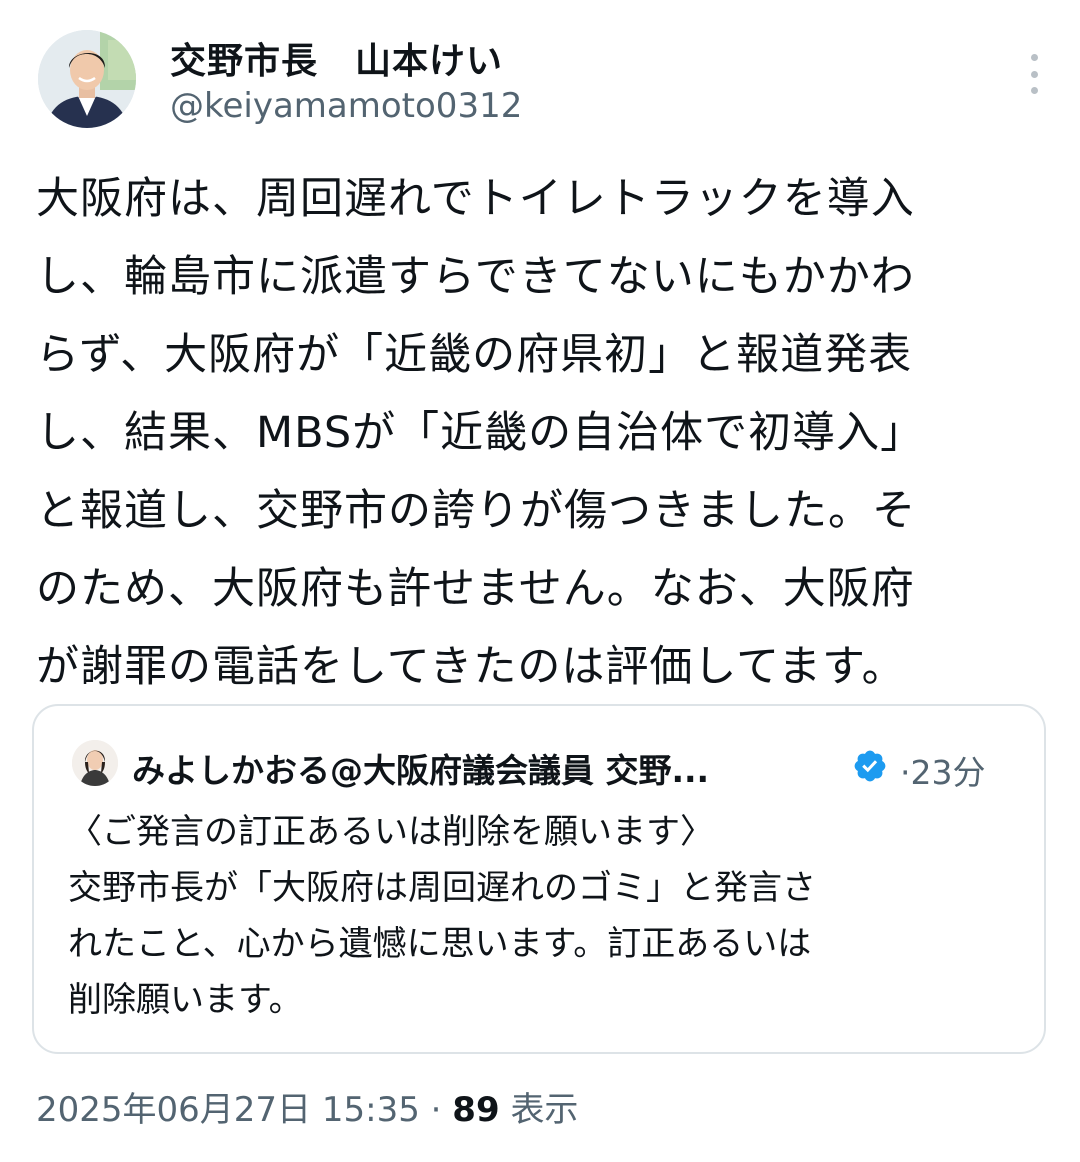  I want to click on more-vertical-icon, so click(1034, 74).